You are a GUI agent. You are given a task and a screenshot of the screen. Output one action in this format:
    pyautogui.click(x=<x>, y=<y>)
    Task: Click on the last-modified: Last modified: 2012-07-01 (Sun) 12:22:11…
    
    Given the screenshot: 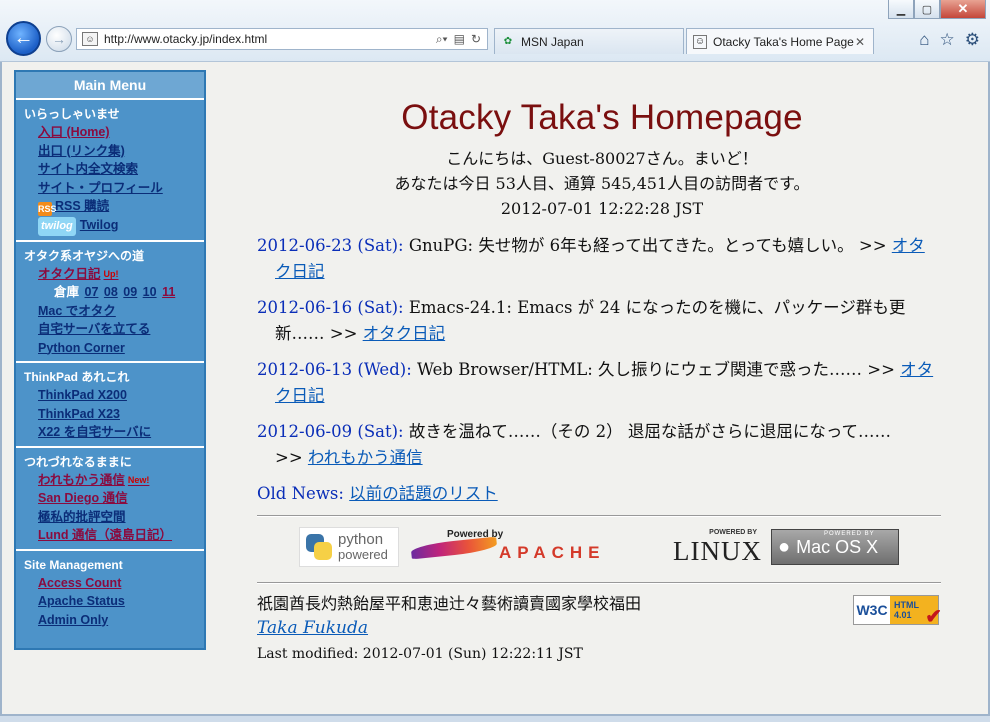 What is the action you would take?
    pyautogui.click(x=420, y=654)
    